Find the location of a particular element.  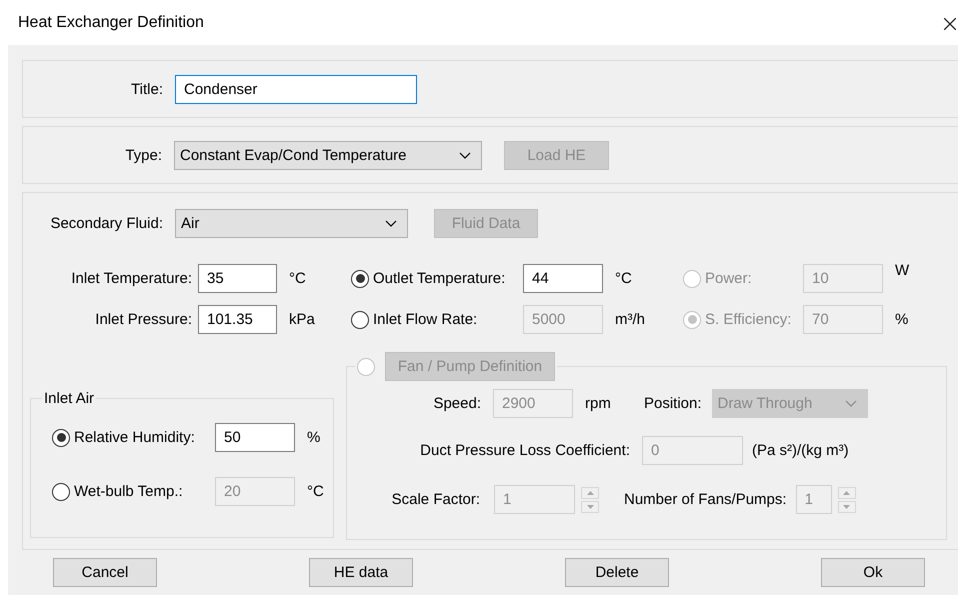

field-label: Number of Fans/Pumps: is located at coordinates (705, 499).